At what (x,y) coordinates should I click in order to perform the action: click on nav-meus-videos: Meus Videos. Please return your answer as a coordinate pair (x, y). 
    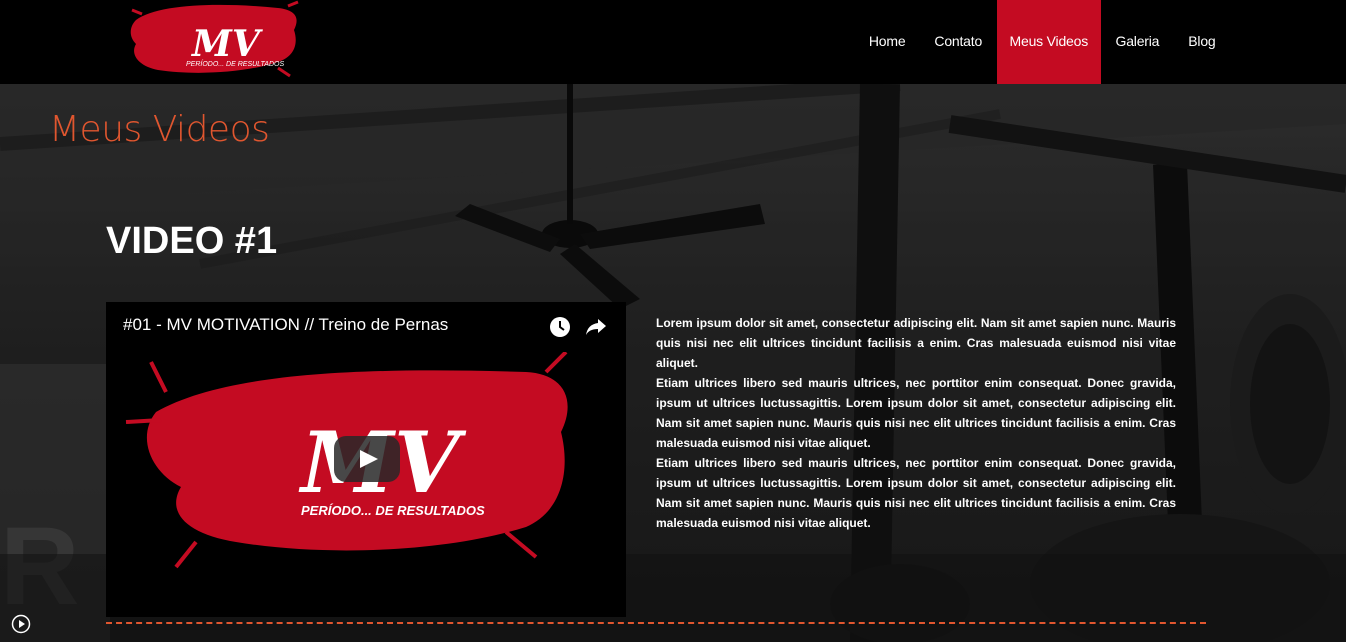
    Looking at the image, I should click on (1049, 42).